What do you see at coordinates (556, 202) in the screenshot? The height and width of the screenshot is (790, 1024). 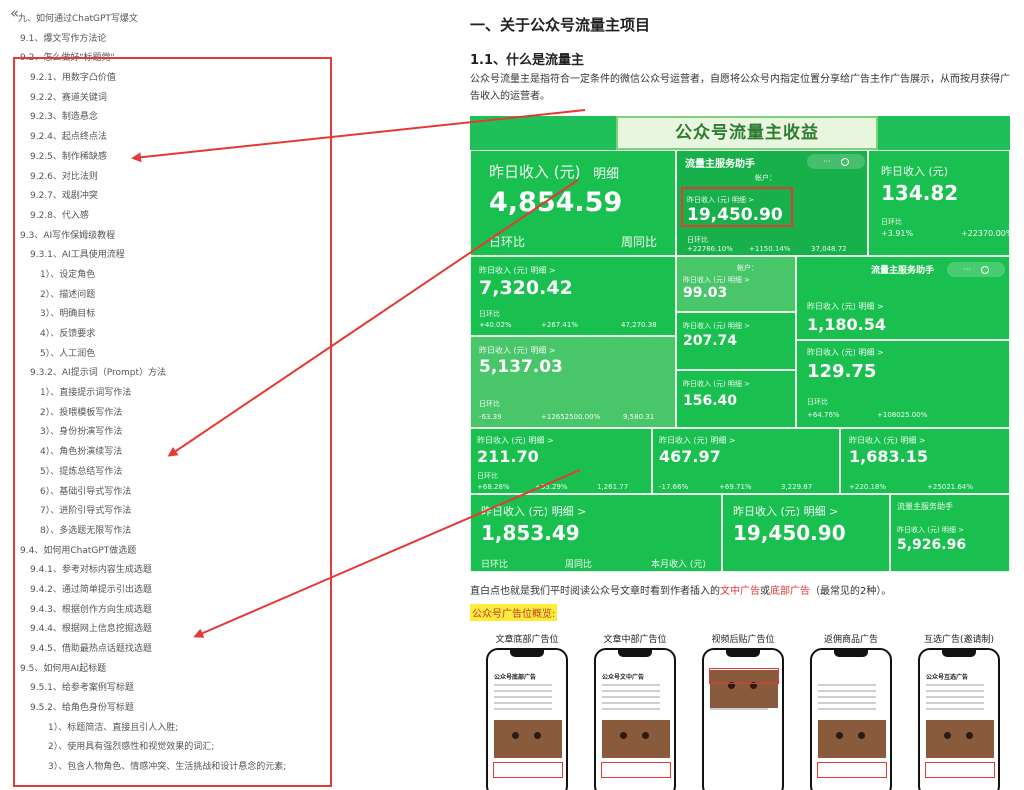 I see `tile-value: 4,854.59` at bounding box center [556, 202].